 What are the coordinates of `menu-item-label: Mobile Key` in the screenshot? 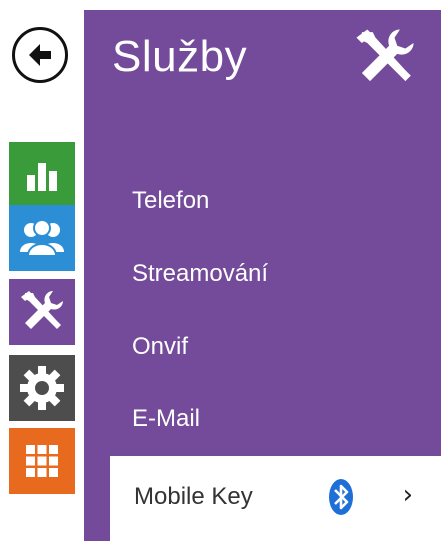 It's located at (193, 496).